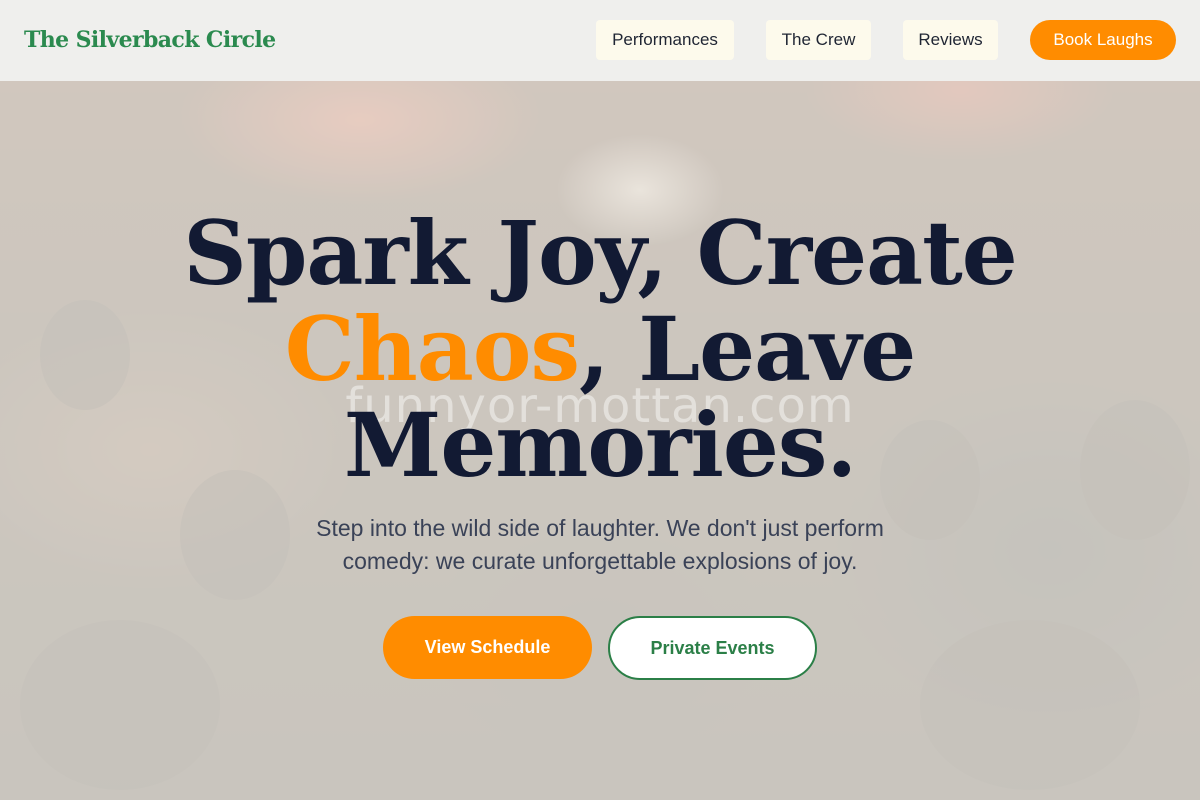 This screenshot has height=800, width=1200. What do you see at coordinates (818, 40) in the screenshot?
I see `nav-crew-button: The Crew` at bounding box center [818, 40].